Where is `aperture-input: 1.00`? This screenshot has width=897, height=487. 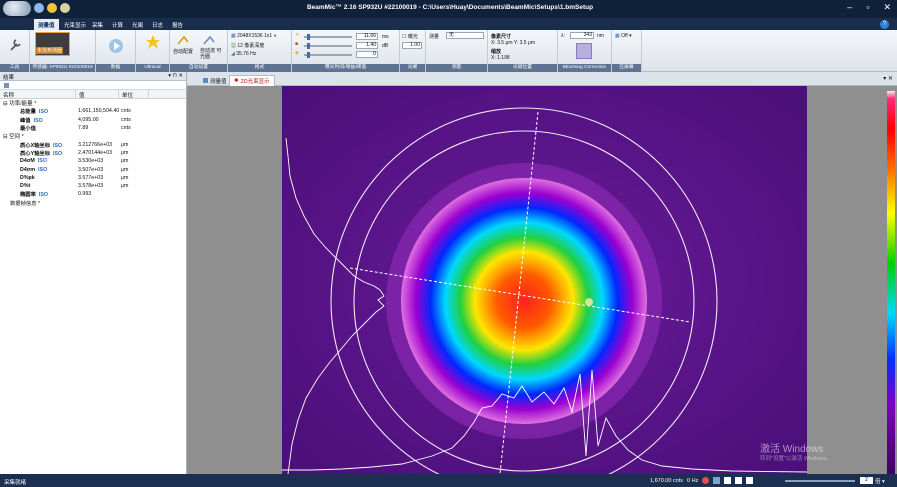
aperture-input: 1.00 is located at coordinates (412, 45).